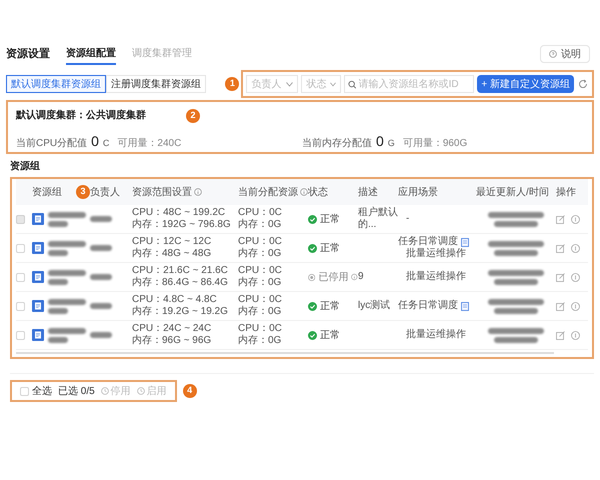 The width and height of the screenshot is (600, 480). Describe the element at coordinates (318, 193) in the screenshot. I see `column-header: 状态` at that location.